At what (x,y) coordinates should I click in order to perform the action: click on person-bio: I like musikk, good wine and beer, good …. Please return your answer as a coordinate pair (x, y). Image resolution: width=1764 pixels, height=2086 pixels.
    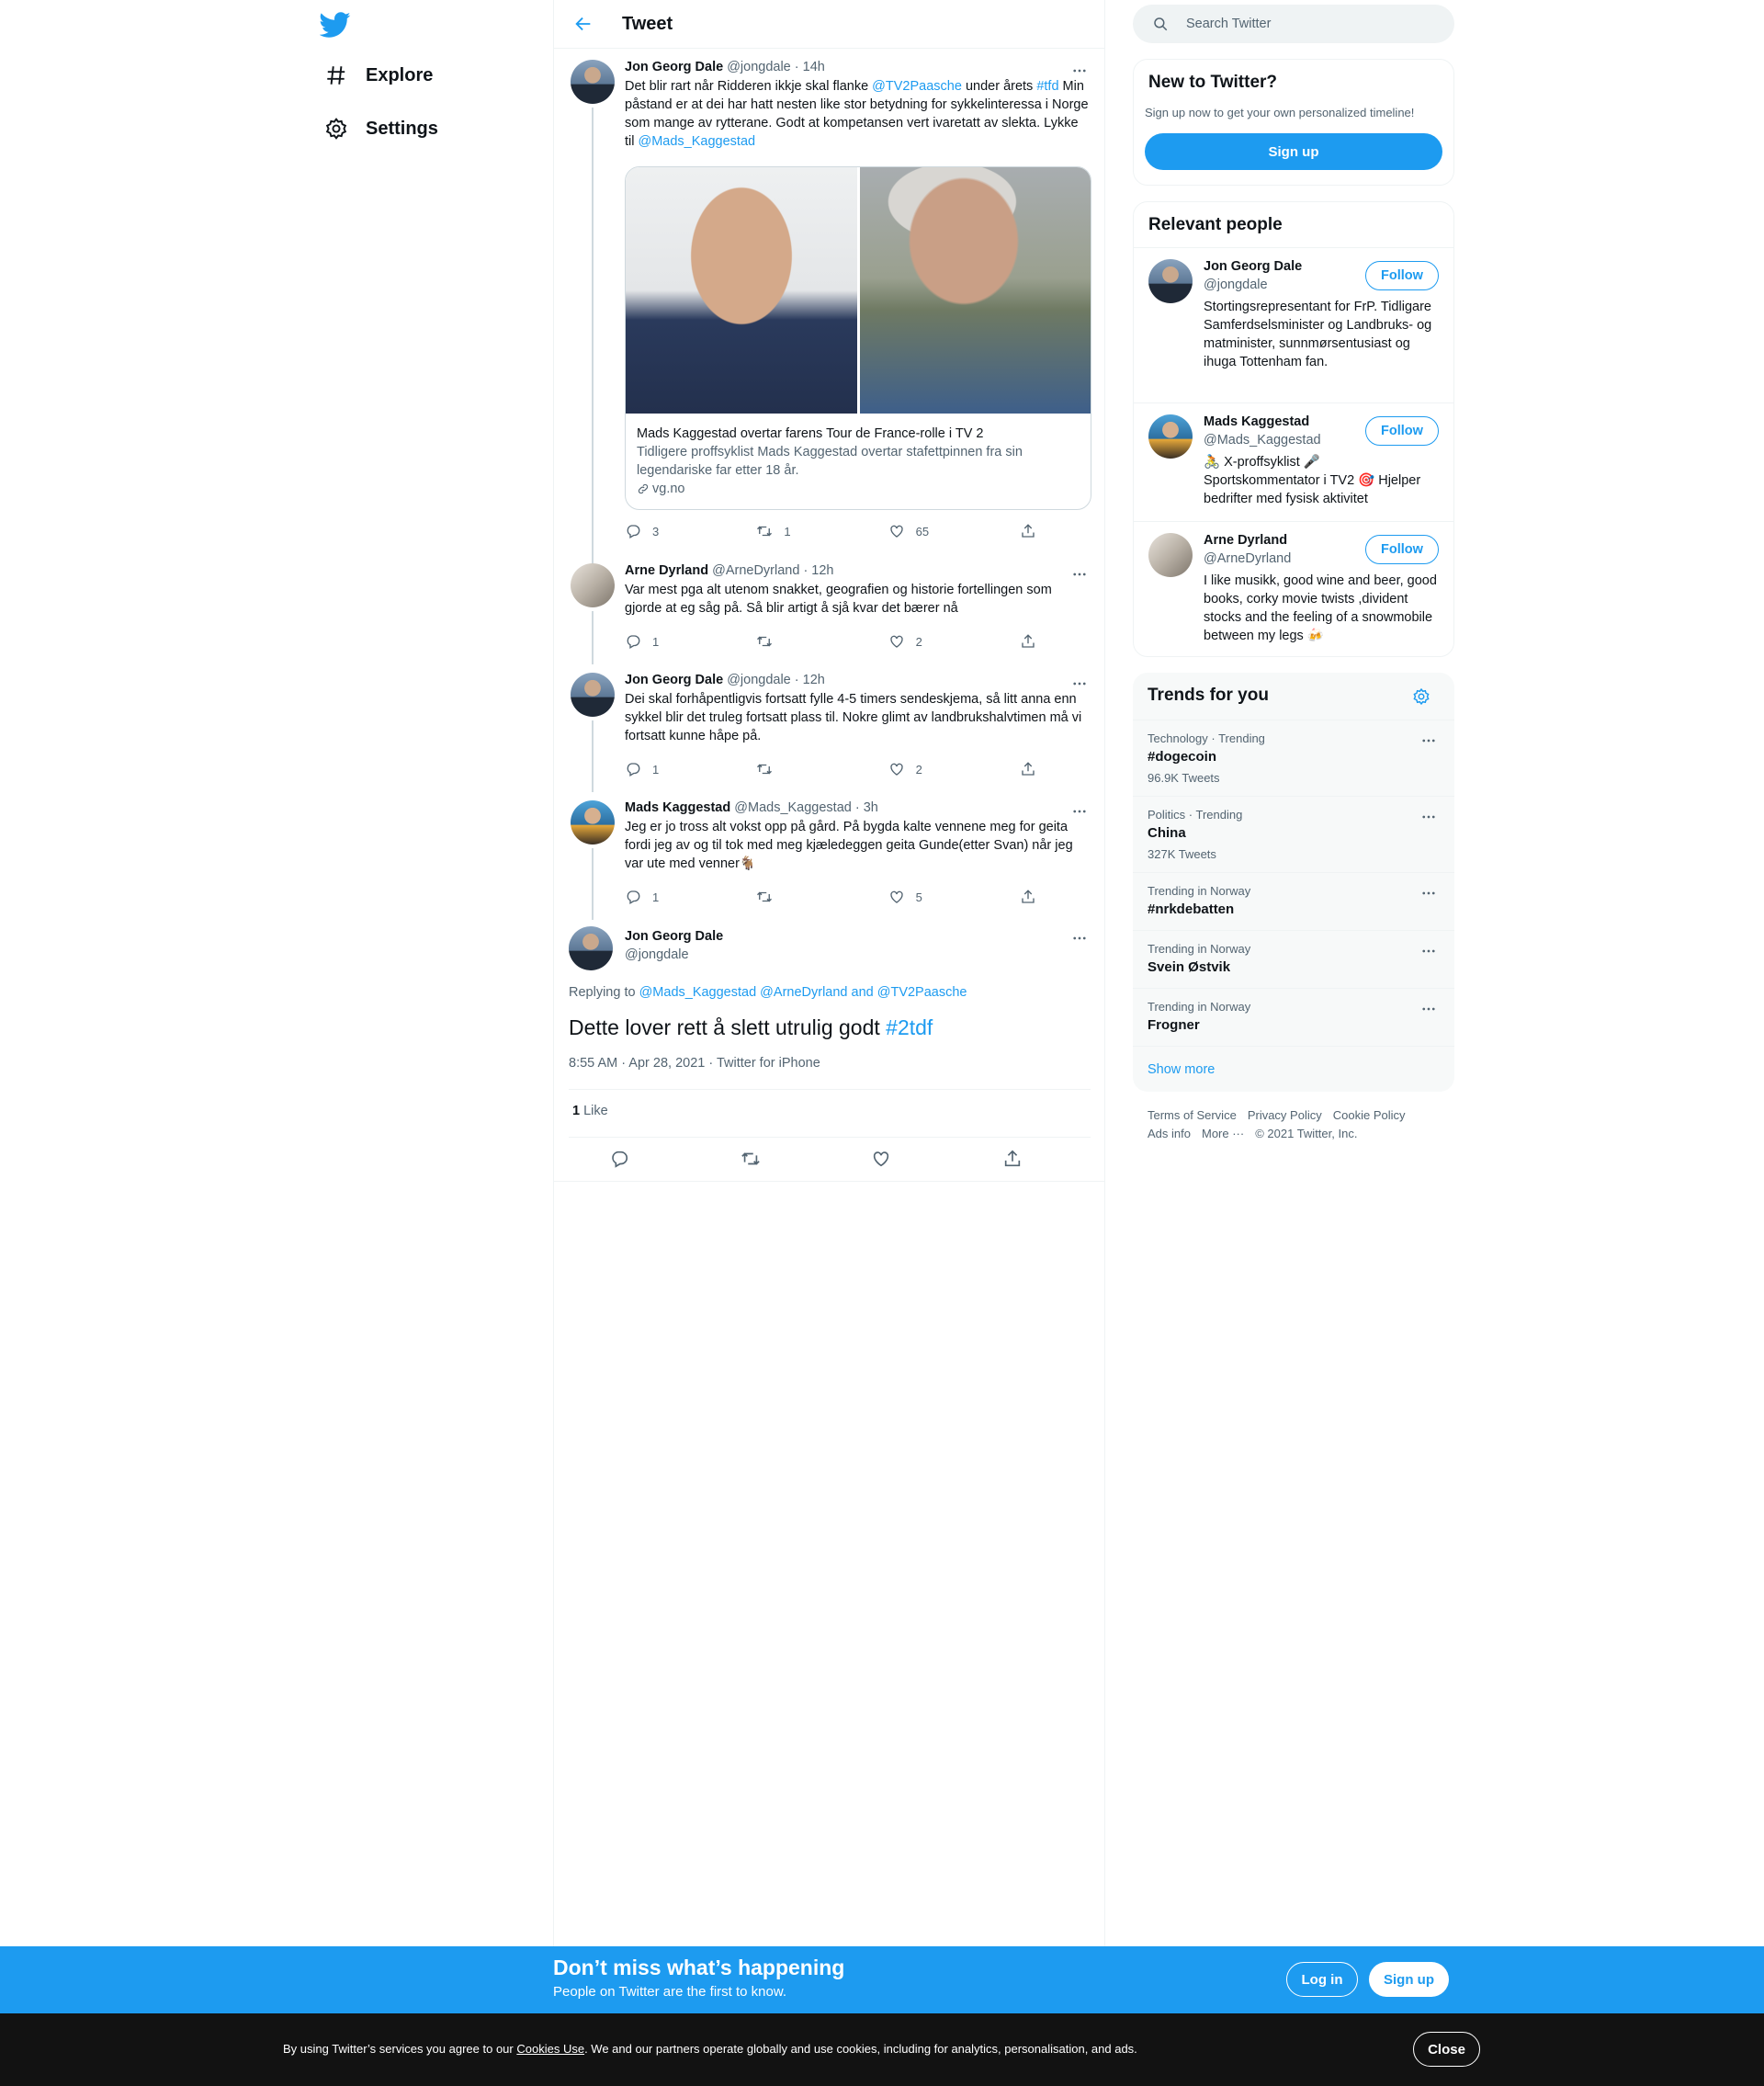
    Looking at the image, I should click on (1320, 608).